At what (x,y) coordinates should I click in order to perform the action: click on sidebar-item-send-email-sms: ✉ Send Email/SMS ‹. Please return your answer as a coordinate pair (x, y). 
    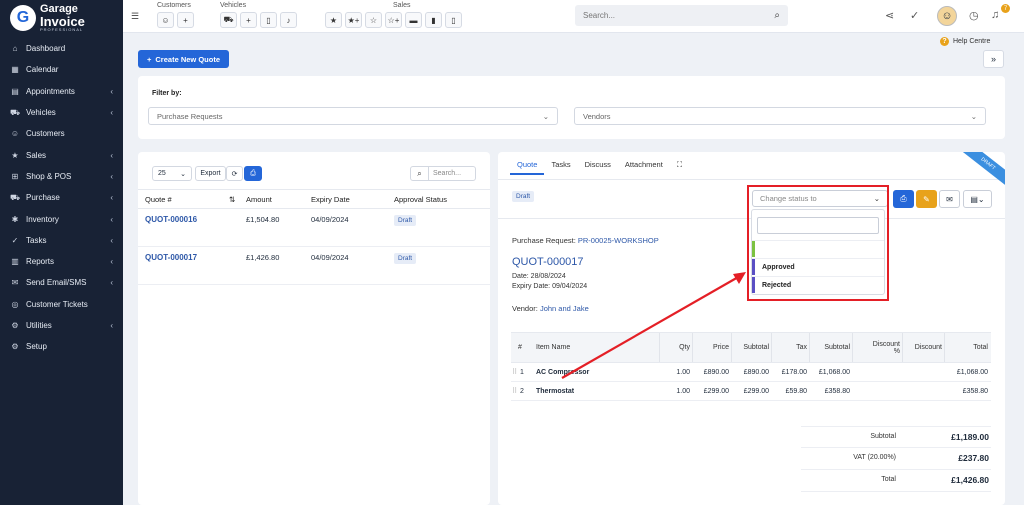
    Looking at the image, I should click on (61, 282).